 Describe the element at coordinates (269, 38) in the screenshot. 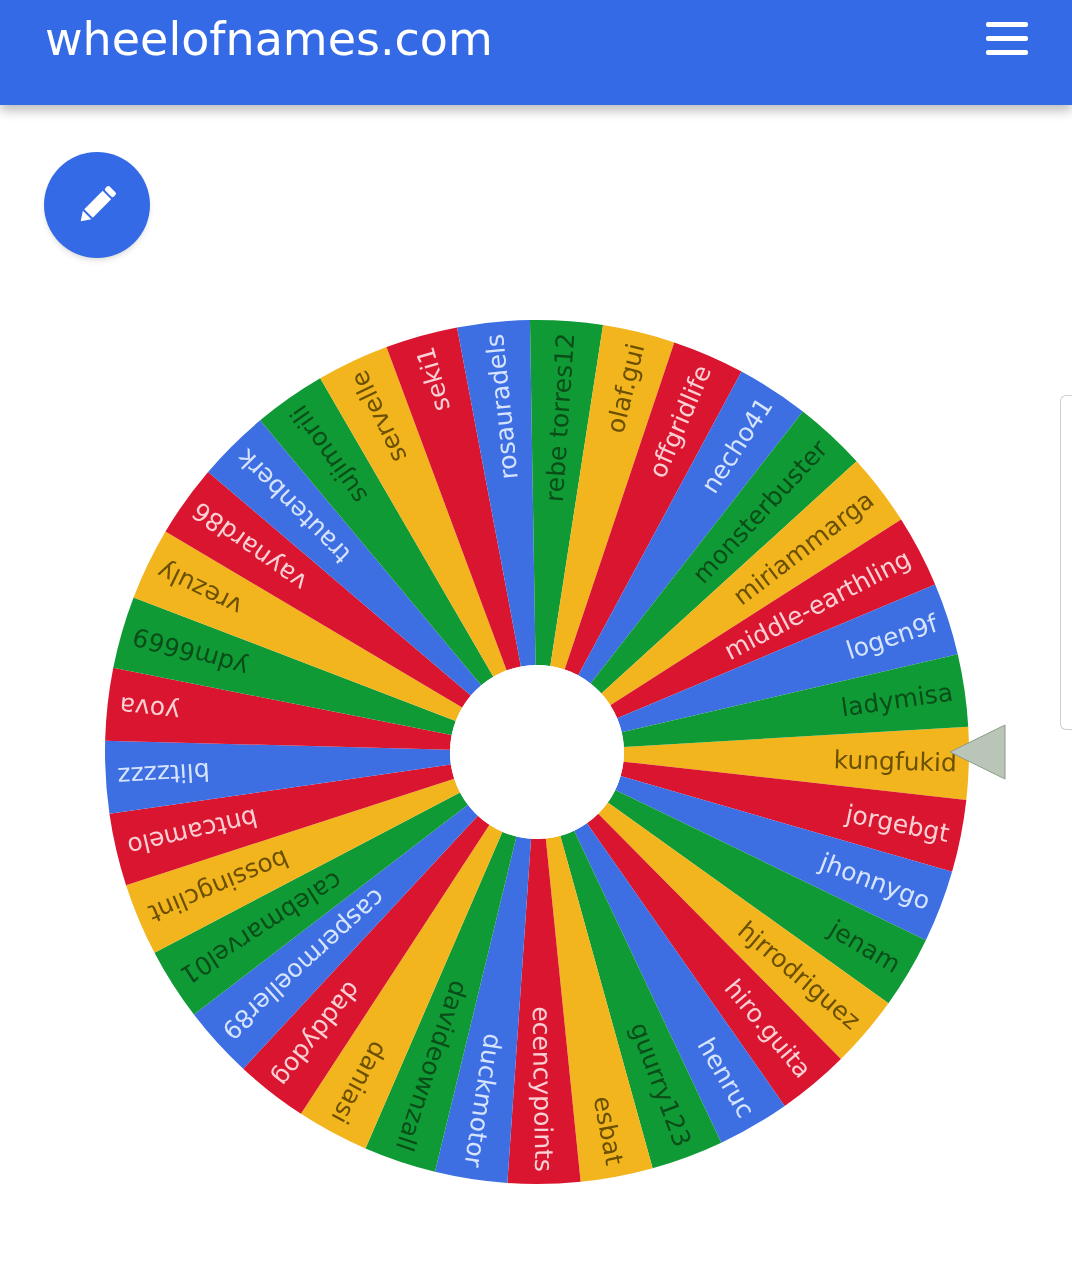

I see `site-title: wheelofnames.com` at that location.